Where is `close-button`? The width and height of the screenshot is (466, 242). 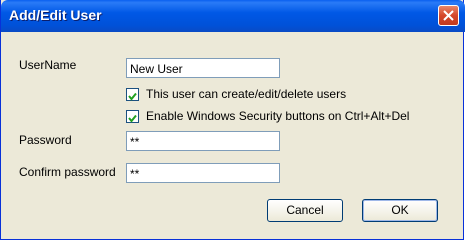
close-button is located at coordinates (448, 15).